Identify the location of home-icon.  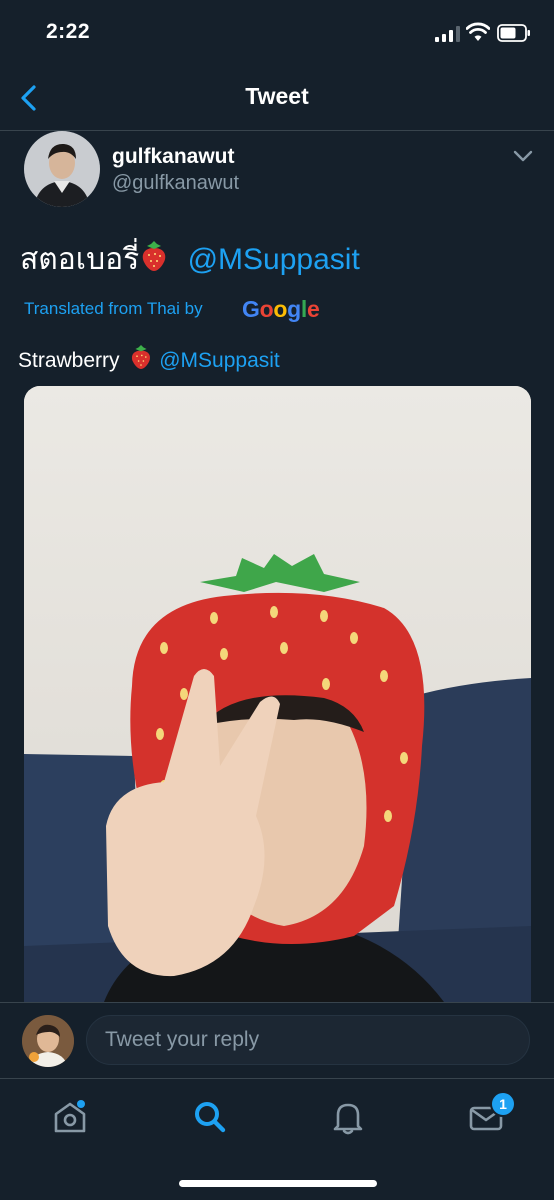
(70, 1117).